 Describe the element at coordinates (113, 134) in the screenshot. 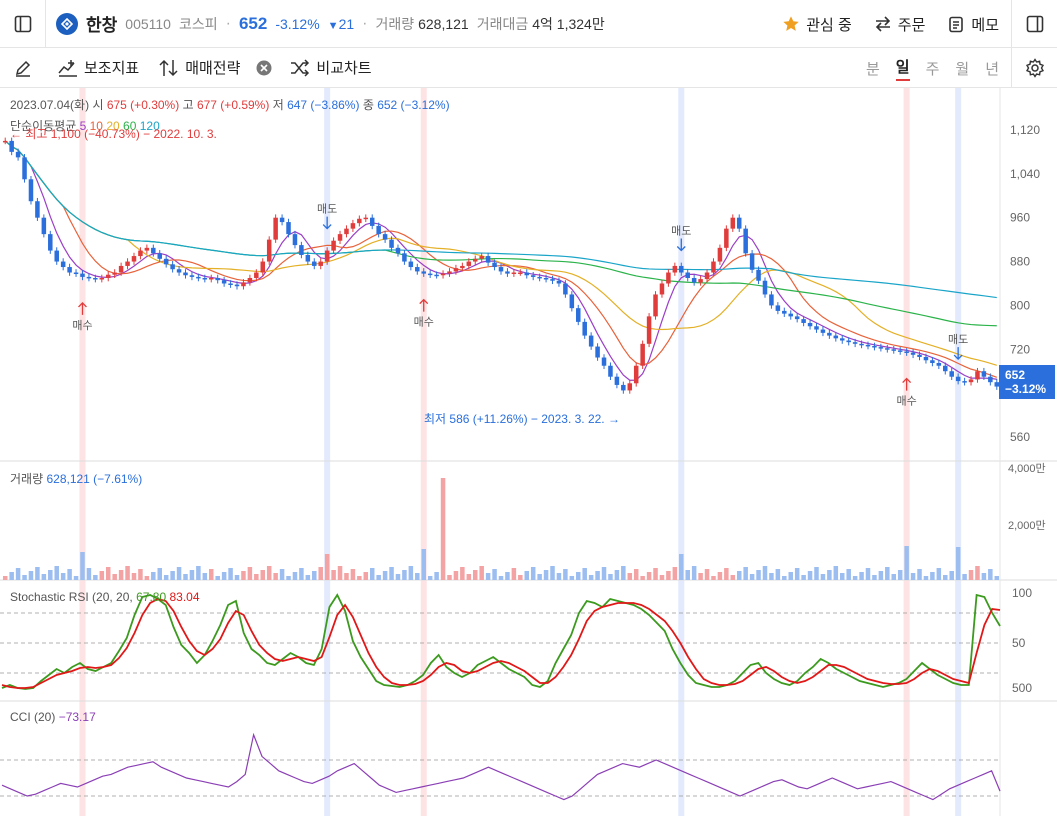

I see `max-price-note: ← 최고 1,100 (−40.73%) − 2022. 10. 3.` at that location.